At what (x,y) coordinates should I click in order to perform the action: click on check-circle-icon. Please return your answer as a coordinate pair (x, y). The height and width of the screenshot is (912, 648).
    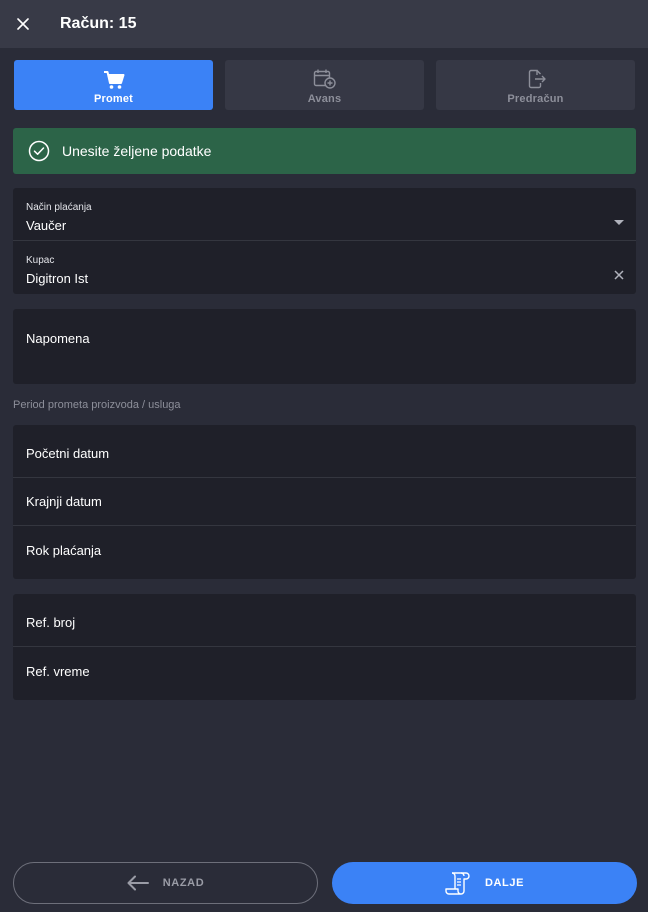
    Looking at the image, I should click on (39, 151).